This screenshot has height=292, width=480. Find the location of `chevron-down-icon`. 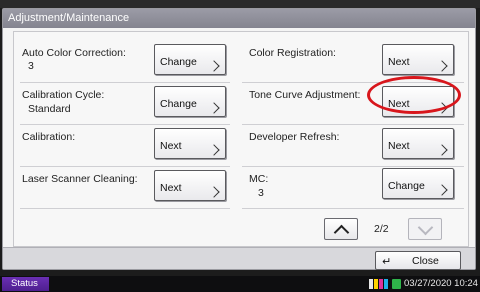

chevron-down-icon is located at coordinates (425, 227).